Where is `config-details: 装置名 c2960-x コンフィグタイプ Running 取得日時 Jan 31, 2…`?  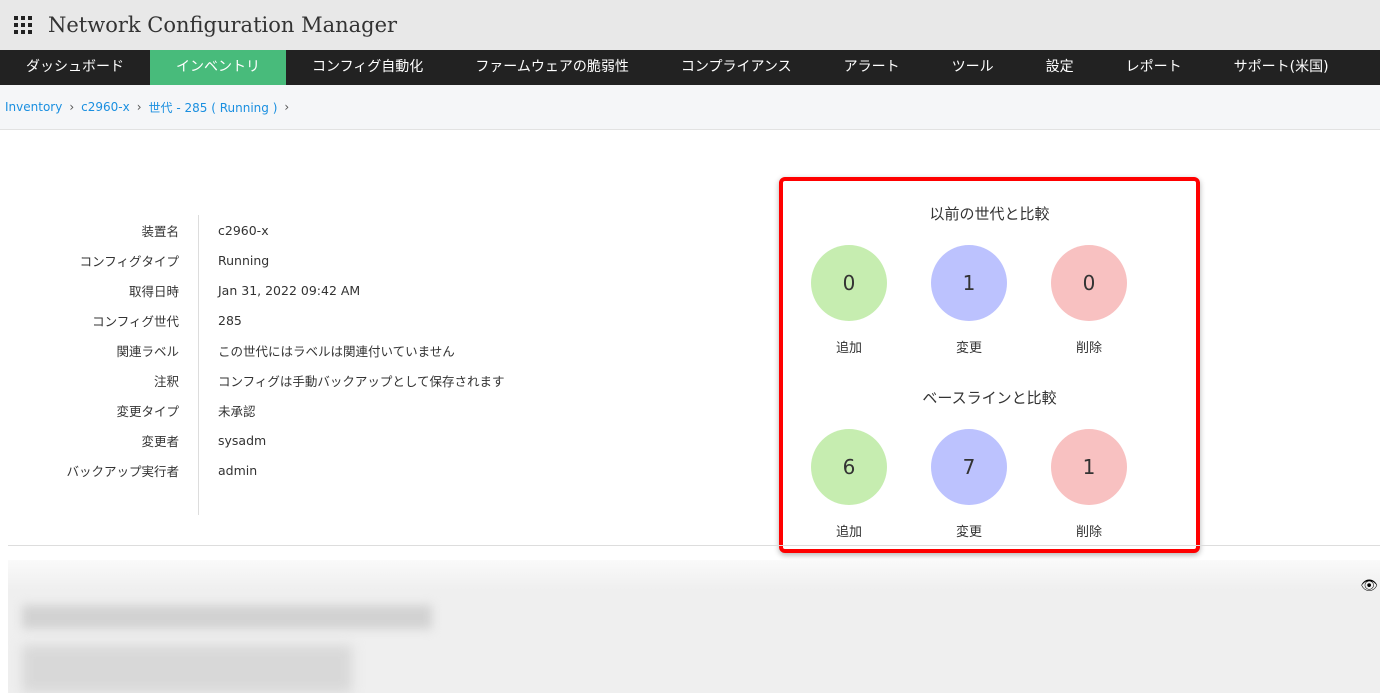
config-details: 装置名 c2960-x コンフィグタイプ Running 取得日時 Jan 31, 2… is located at coordinates (260, 350).